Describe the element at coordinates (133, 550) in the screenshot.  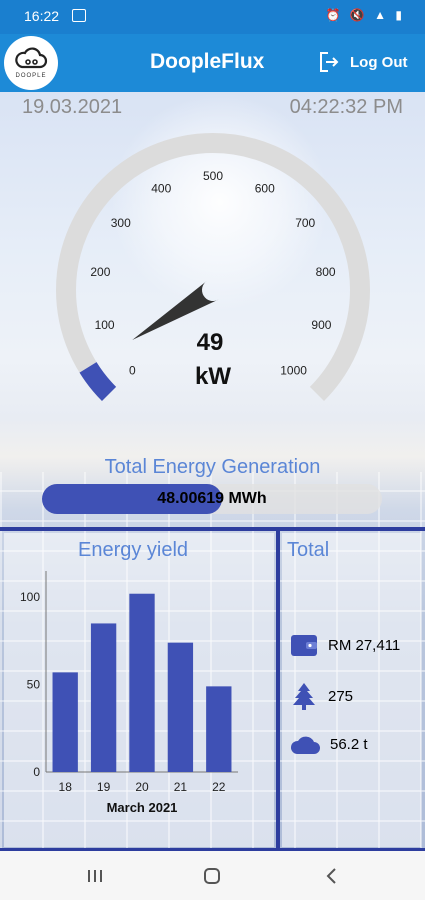
I see `energy-yield-title: Energy yield` at that location.